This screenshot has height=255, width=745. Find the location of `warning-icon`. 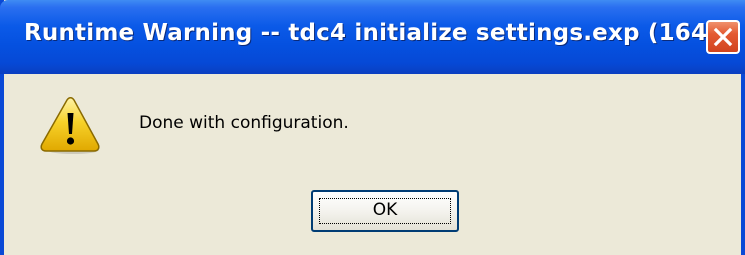

warning-icon is located at coordinates (69, 126).